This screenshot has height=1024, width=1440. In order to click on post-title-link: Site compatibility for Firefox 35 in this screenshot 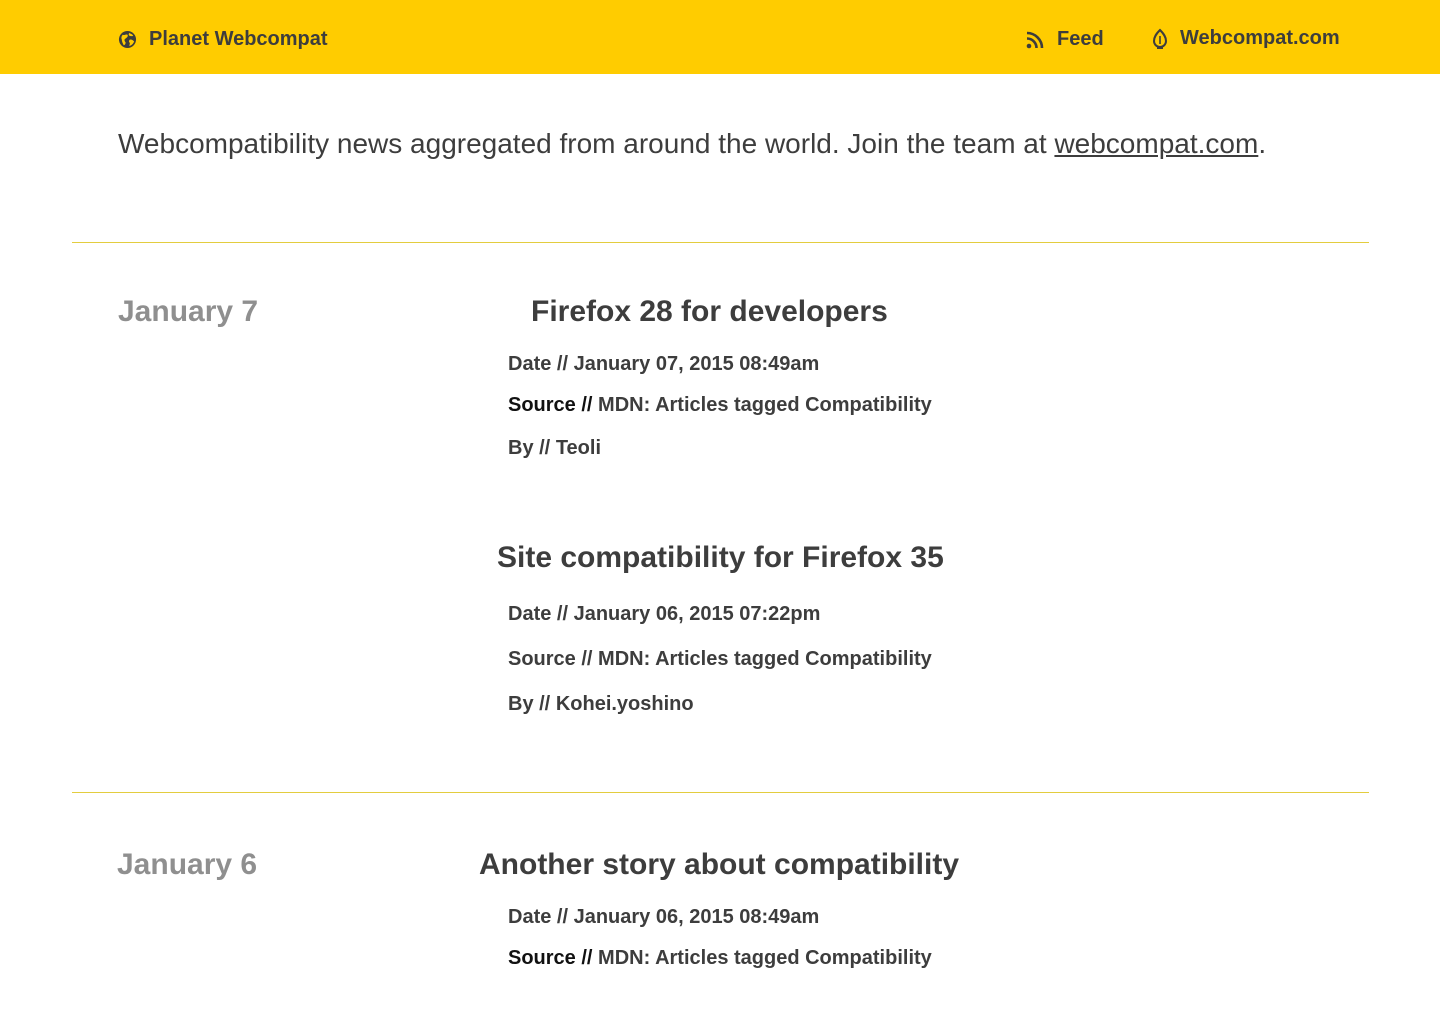, I will do `click(720, 558)`.